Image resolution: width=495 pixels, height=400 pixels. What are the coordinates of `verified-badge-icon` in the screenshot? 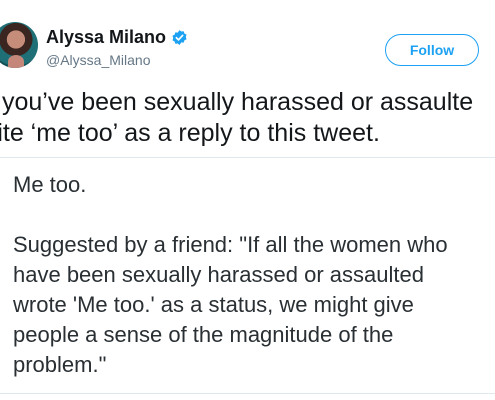 It's located at (179, 37).